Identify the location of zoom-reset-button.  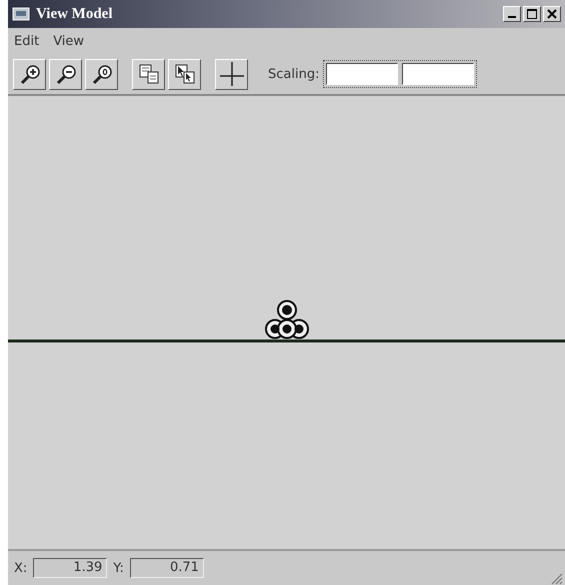
(101, 74).